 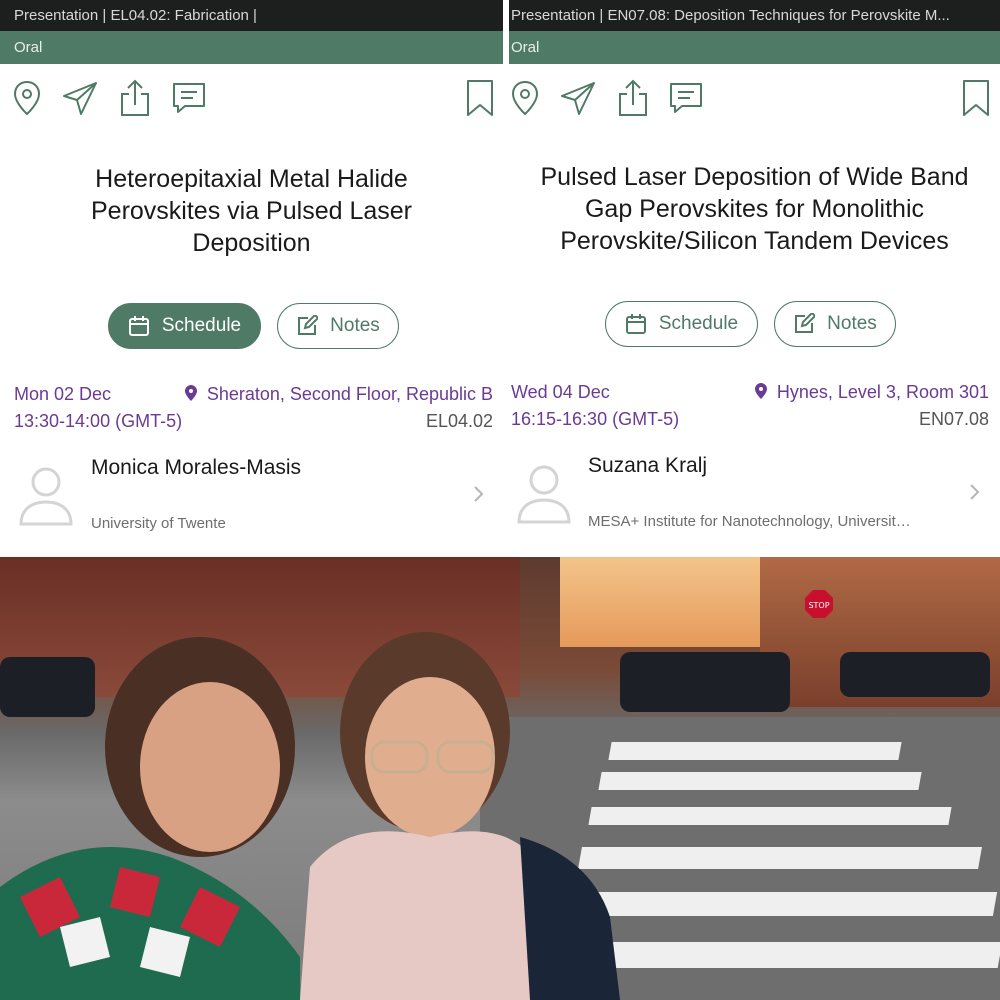 What do you see at coordinates (349, 394) in the screenshot?
I see `location-label: Sheraton, Second Floor, Republic B` at bounding box center [349, 394].